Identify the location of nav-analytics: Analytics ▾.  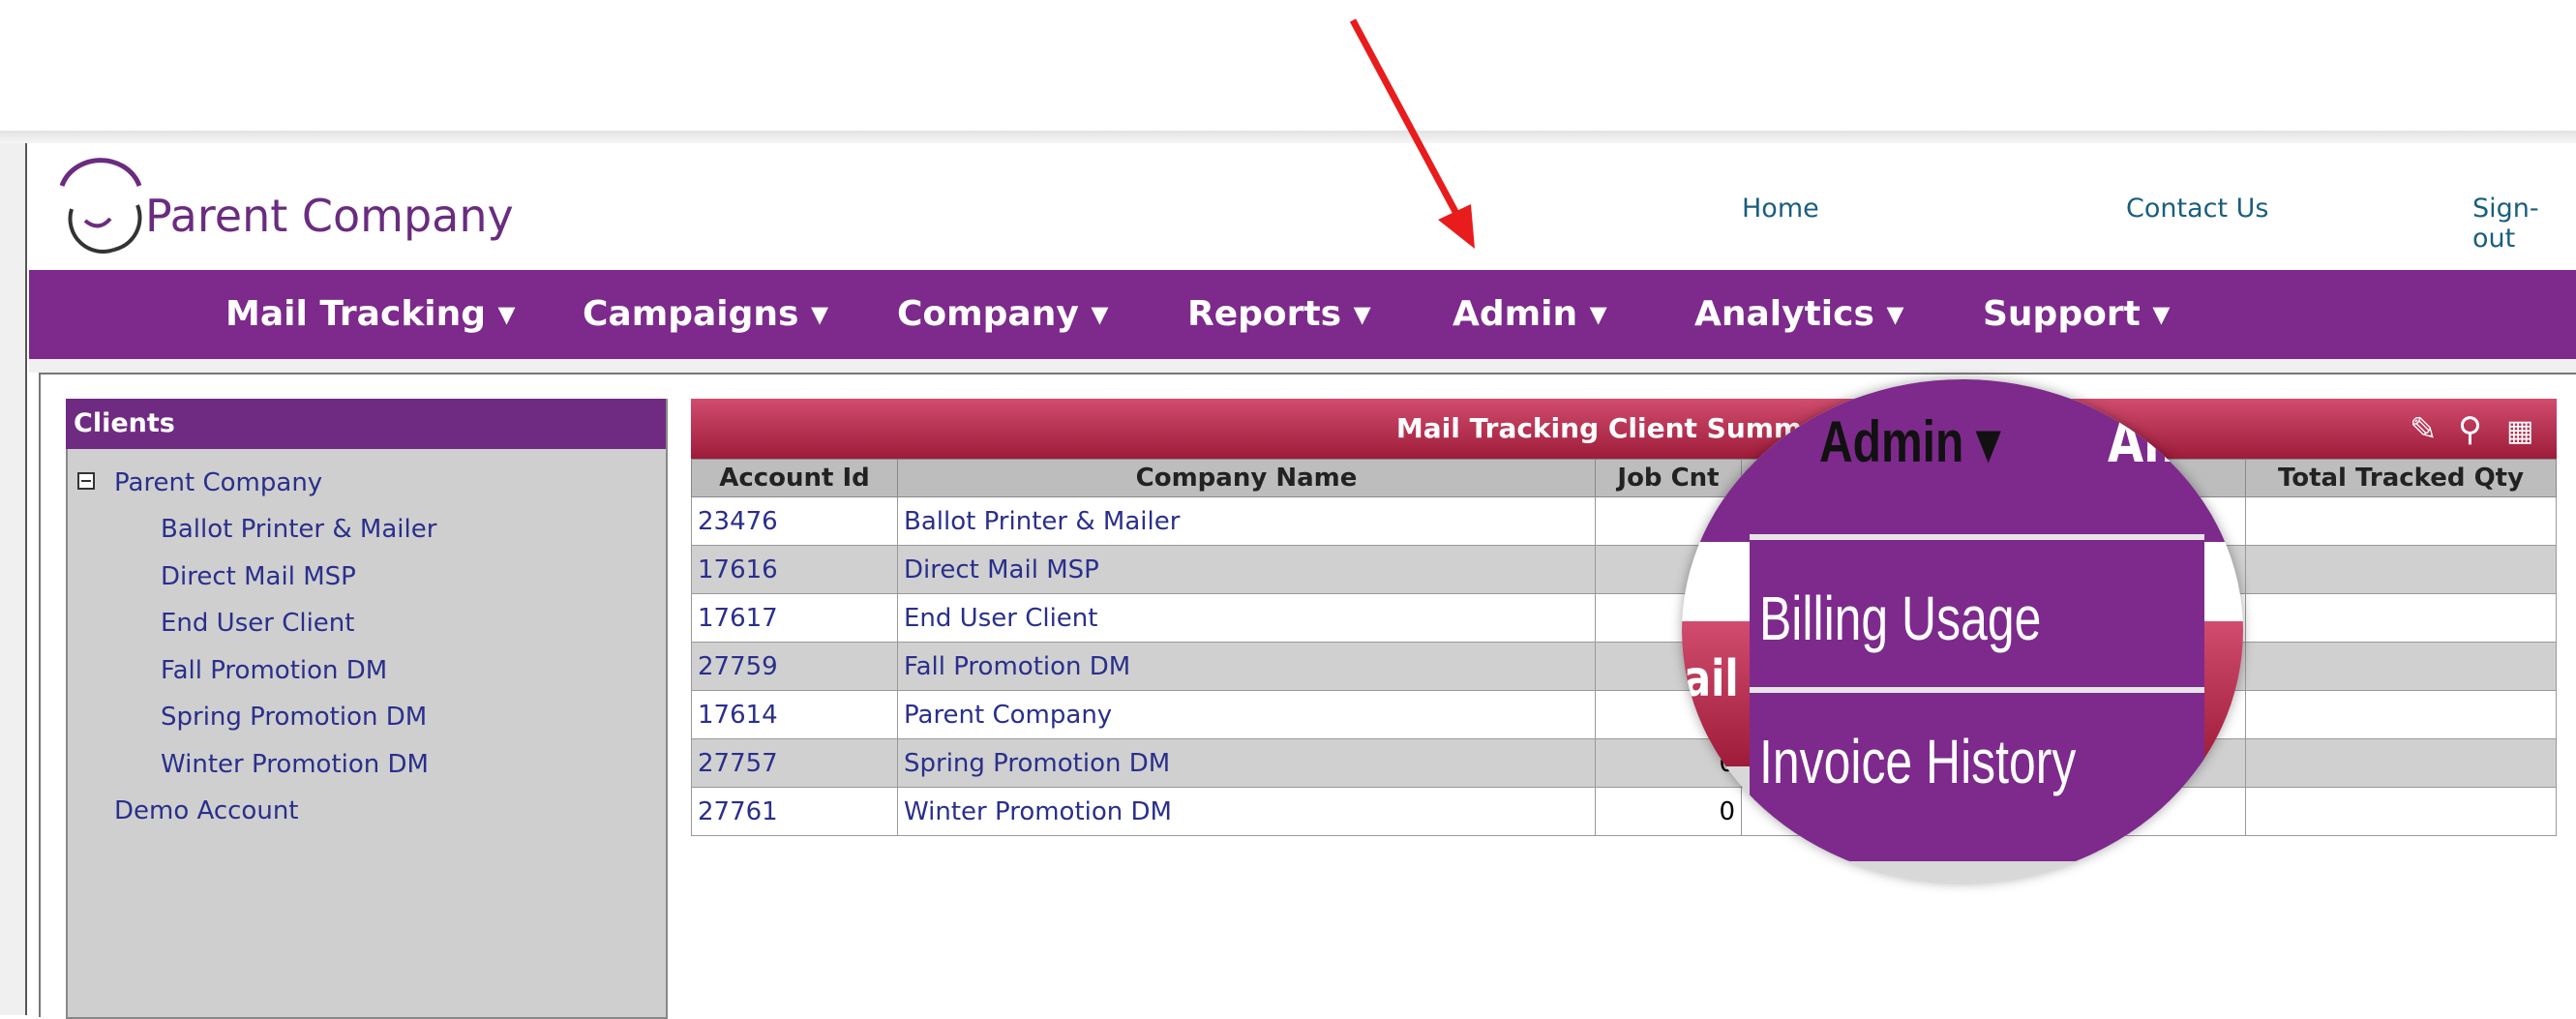
(1799, 314).